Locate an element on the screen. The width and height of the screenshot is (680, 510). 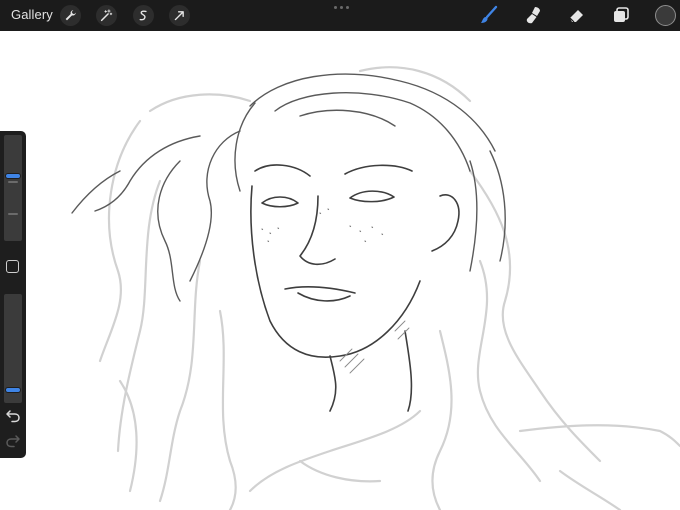
wrench-icon is located at coordinates (70, 15).